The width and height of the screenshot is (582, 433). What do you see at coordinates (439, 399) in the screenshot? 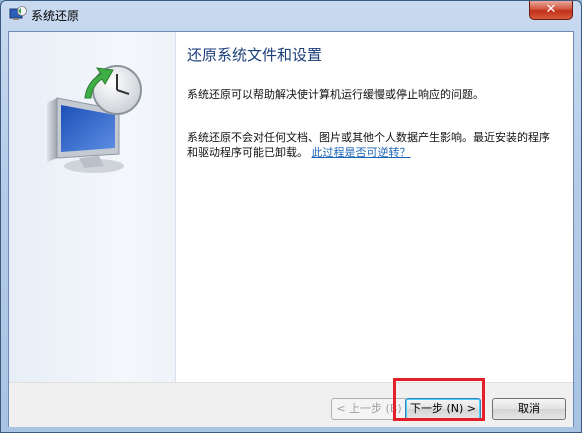
I see `highlight-box` at bounding box center [439, 399].